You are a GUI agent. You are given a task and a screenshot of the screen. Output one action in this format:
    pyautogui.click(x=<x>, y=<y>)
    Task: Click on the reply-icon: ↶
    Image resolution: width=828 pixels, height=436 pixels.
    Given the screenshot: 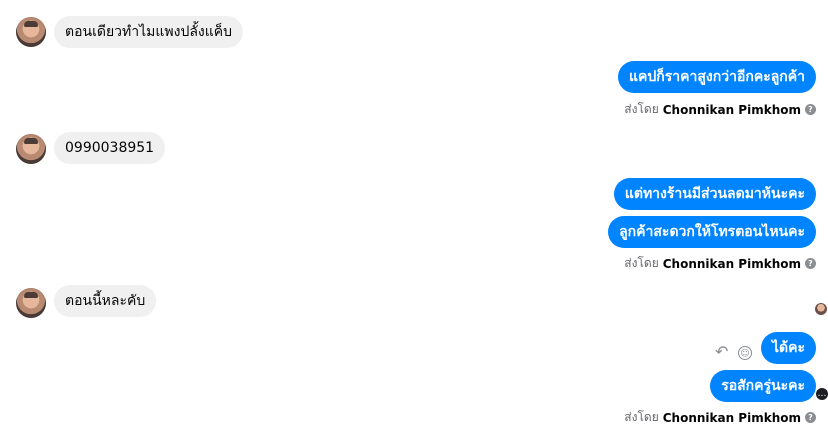 What is the action you would take?
    pyautogui.click(x=724, y=352)
    